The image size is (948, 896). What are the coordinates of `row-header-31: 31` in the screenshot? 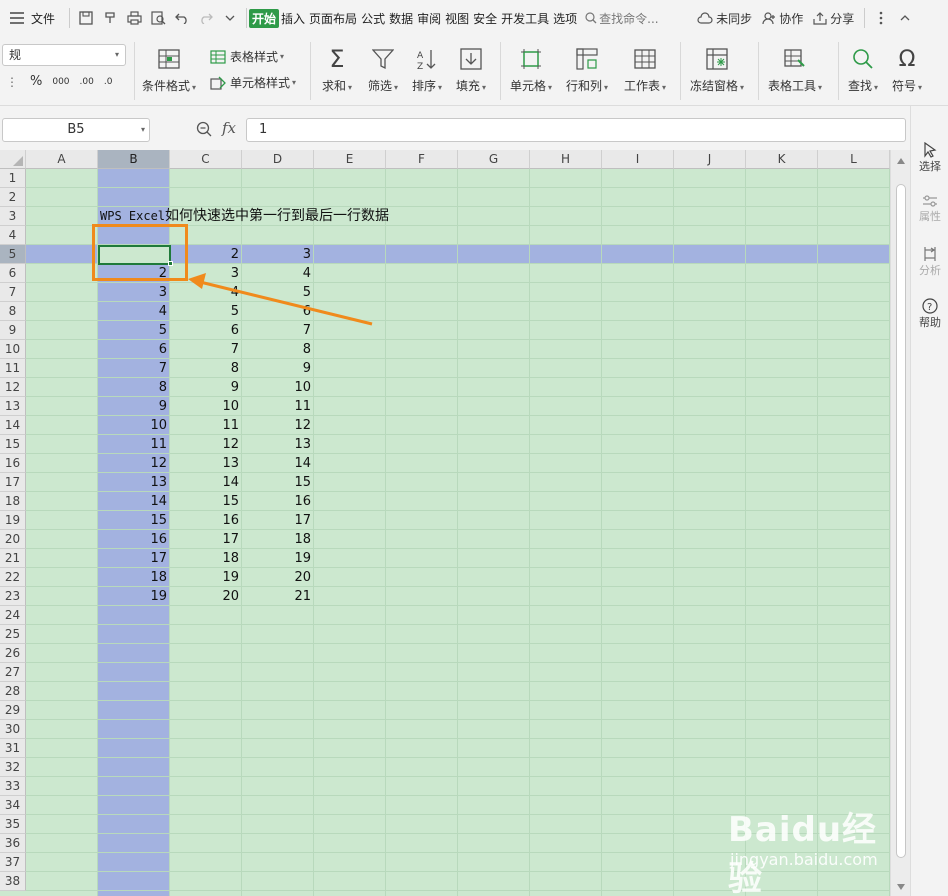 It's located at (13, 748).